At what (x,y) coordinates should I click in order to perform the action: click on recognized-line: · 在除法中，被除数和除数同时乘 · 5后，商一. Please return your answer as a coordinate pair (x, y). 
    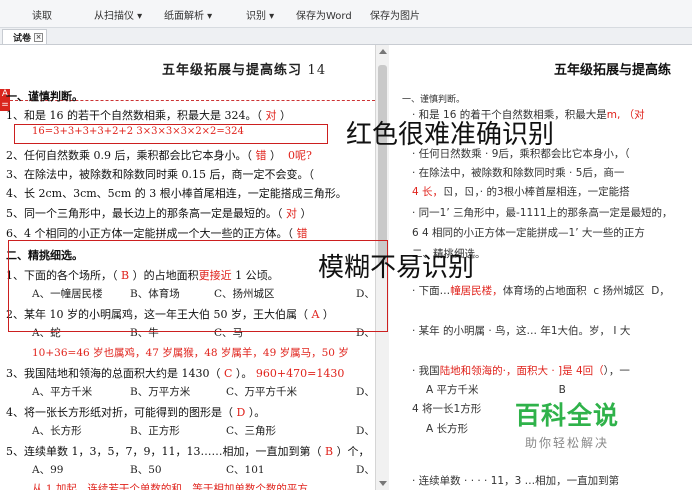
    Looking at the image, I should click on (518, 173).